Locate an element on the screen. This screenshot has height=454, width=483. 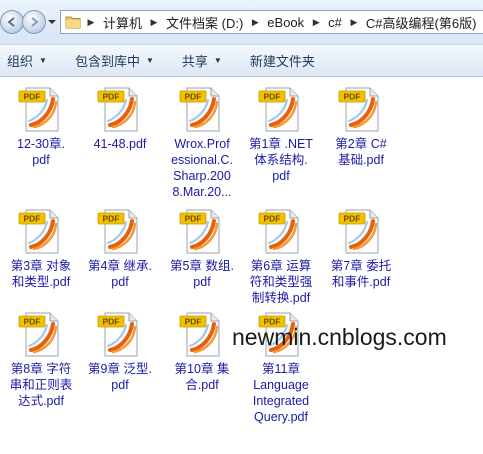
share-button: 共享 ▼ is located at coordinates (202, 61).